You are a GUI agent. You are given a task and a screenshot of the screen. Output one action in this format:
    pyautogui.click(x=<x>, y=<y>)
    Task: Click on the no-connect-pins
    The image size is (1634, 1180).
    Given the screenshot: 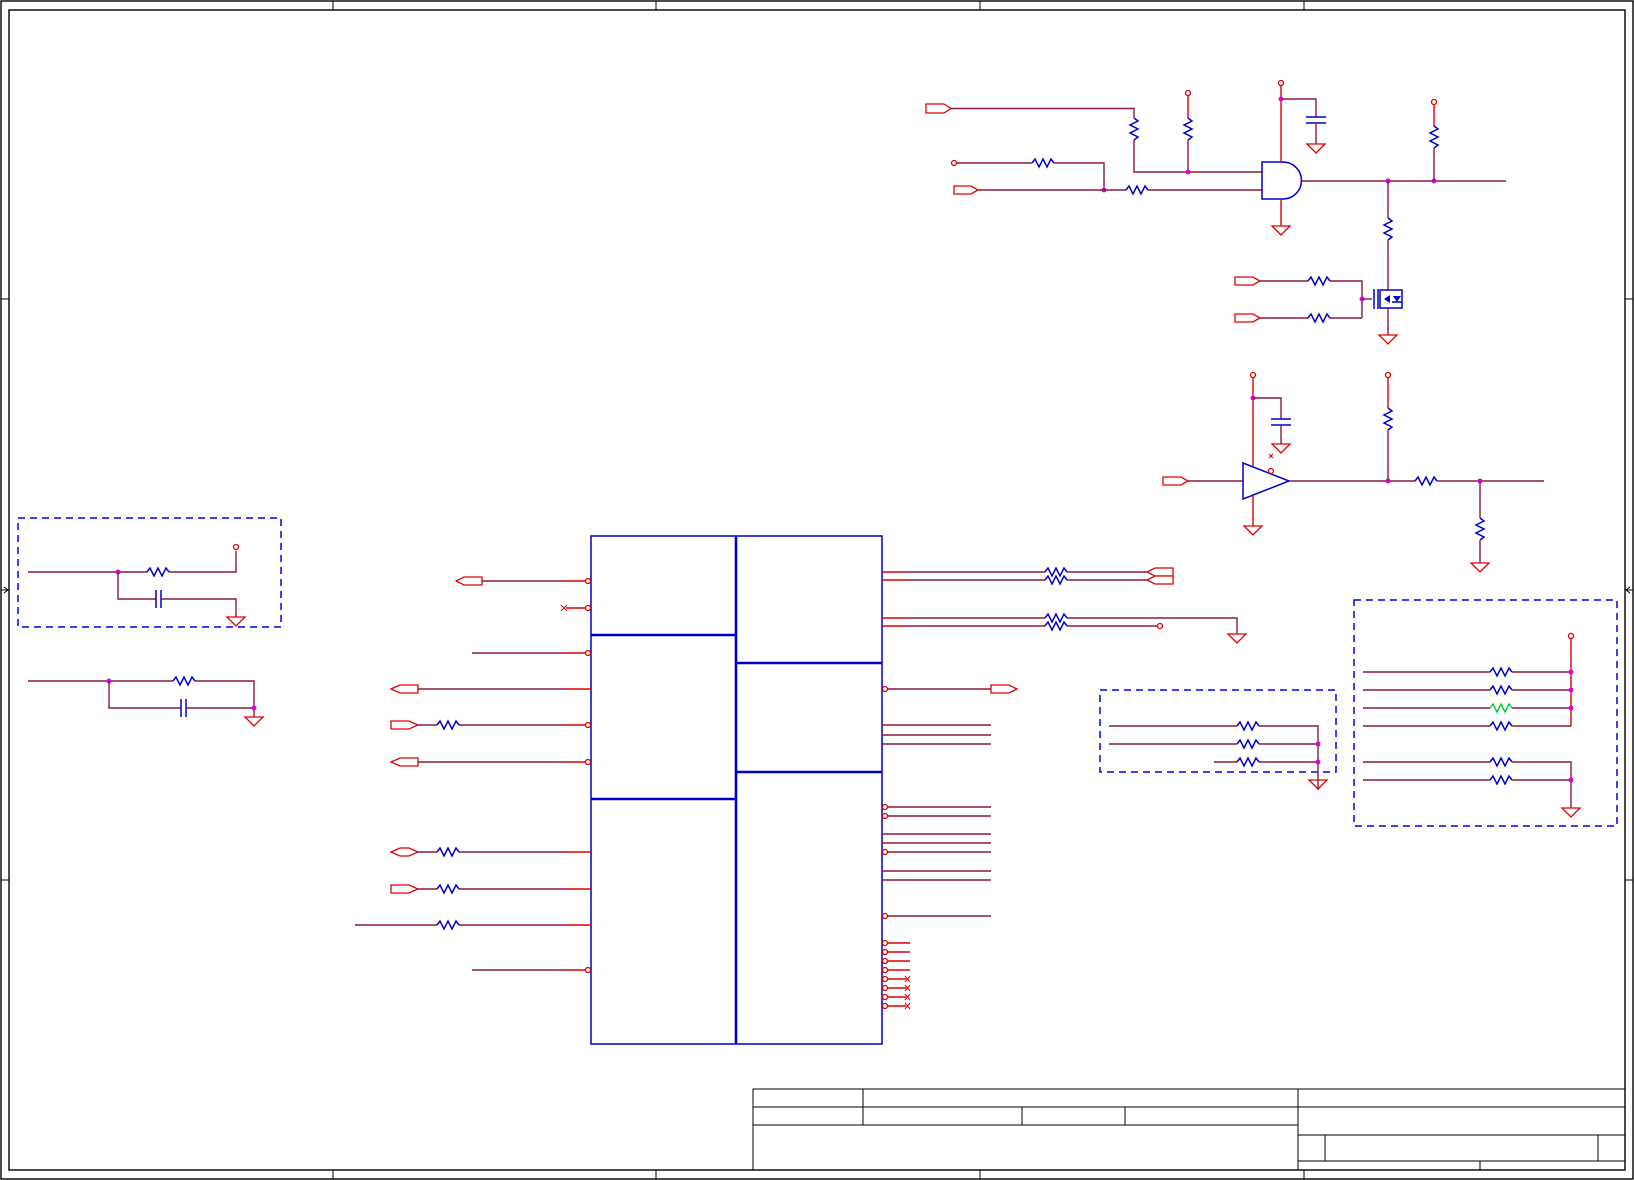 What is the action you would take?
    pyautogui.click(x=896, y=974)
    